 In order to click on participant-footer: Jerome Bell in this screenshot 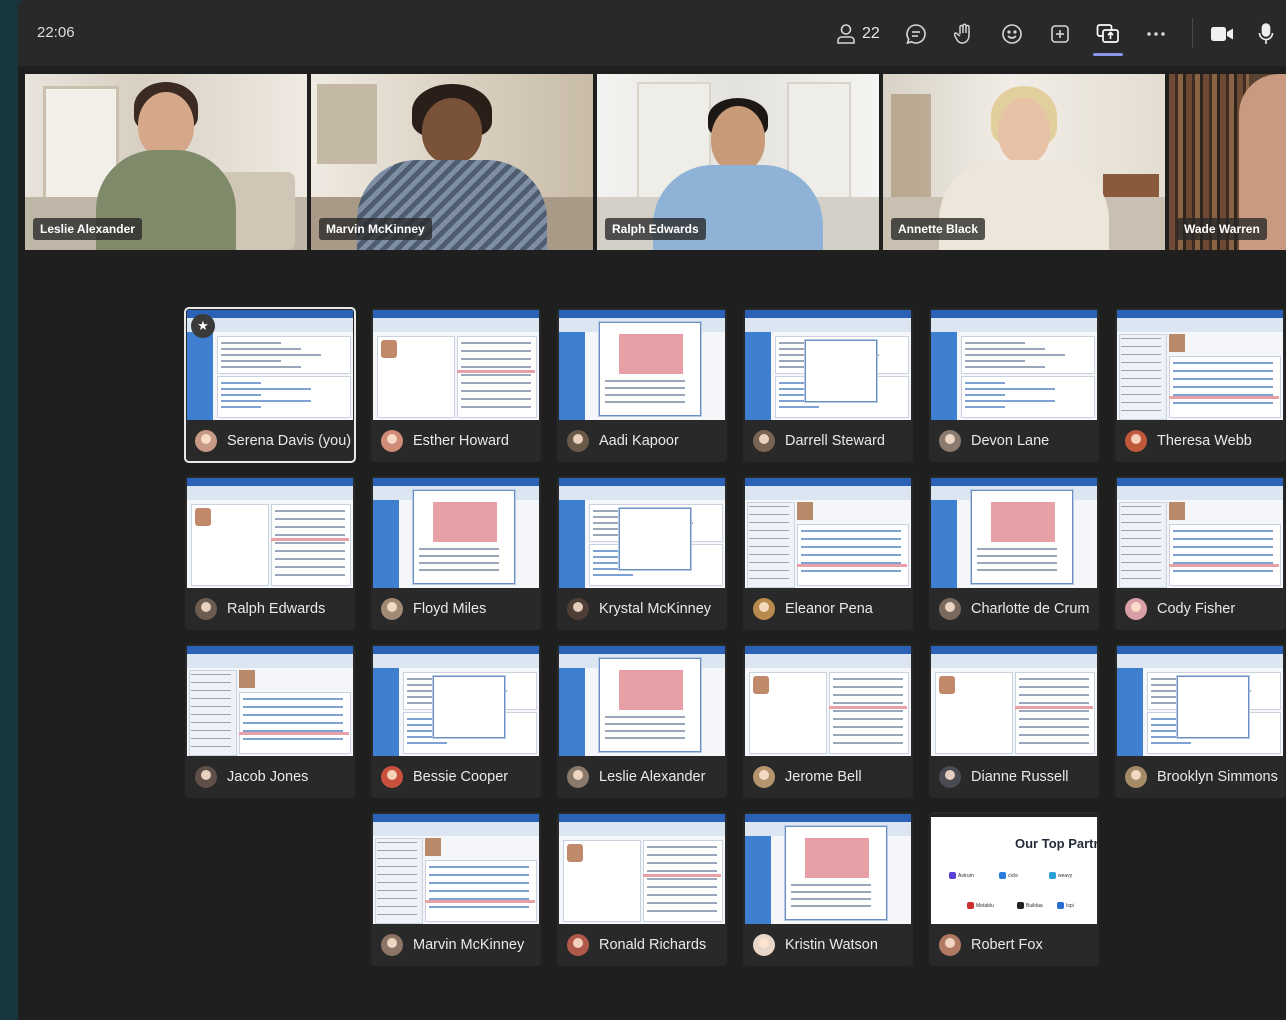, I will do `click(828, 777)`.